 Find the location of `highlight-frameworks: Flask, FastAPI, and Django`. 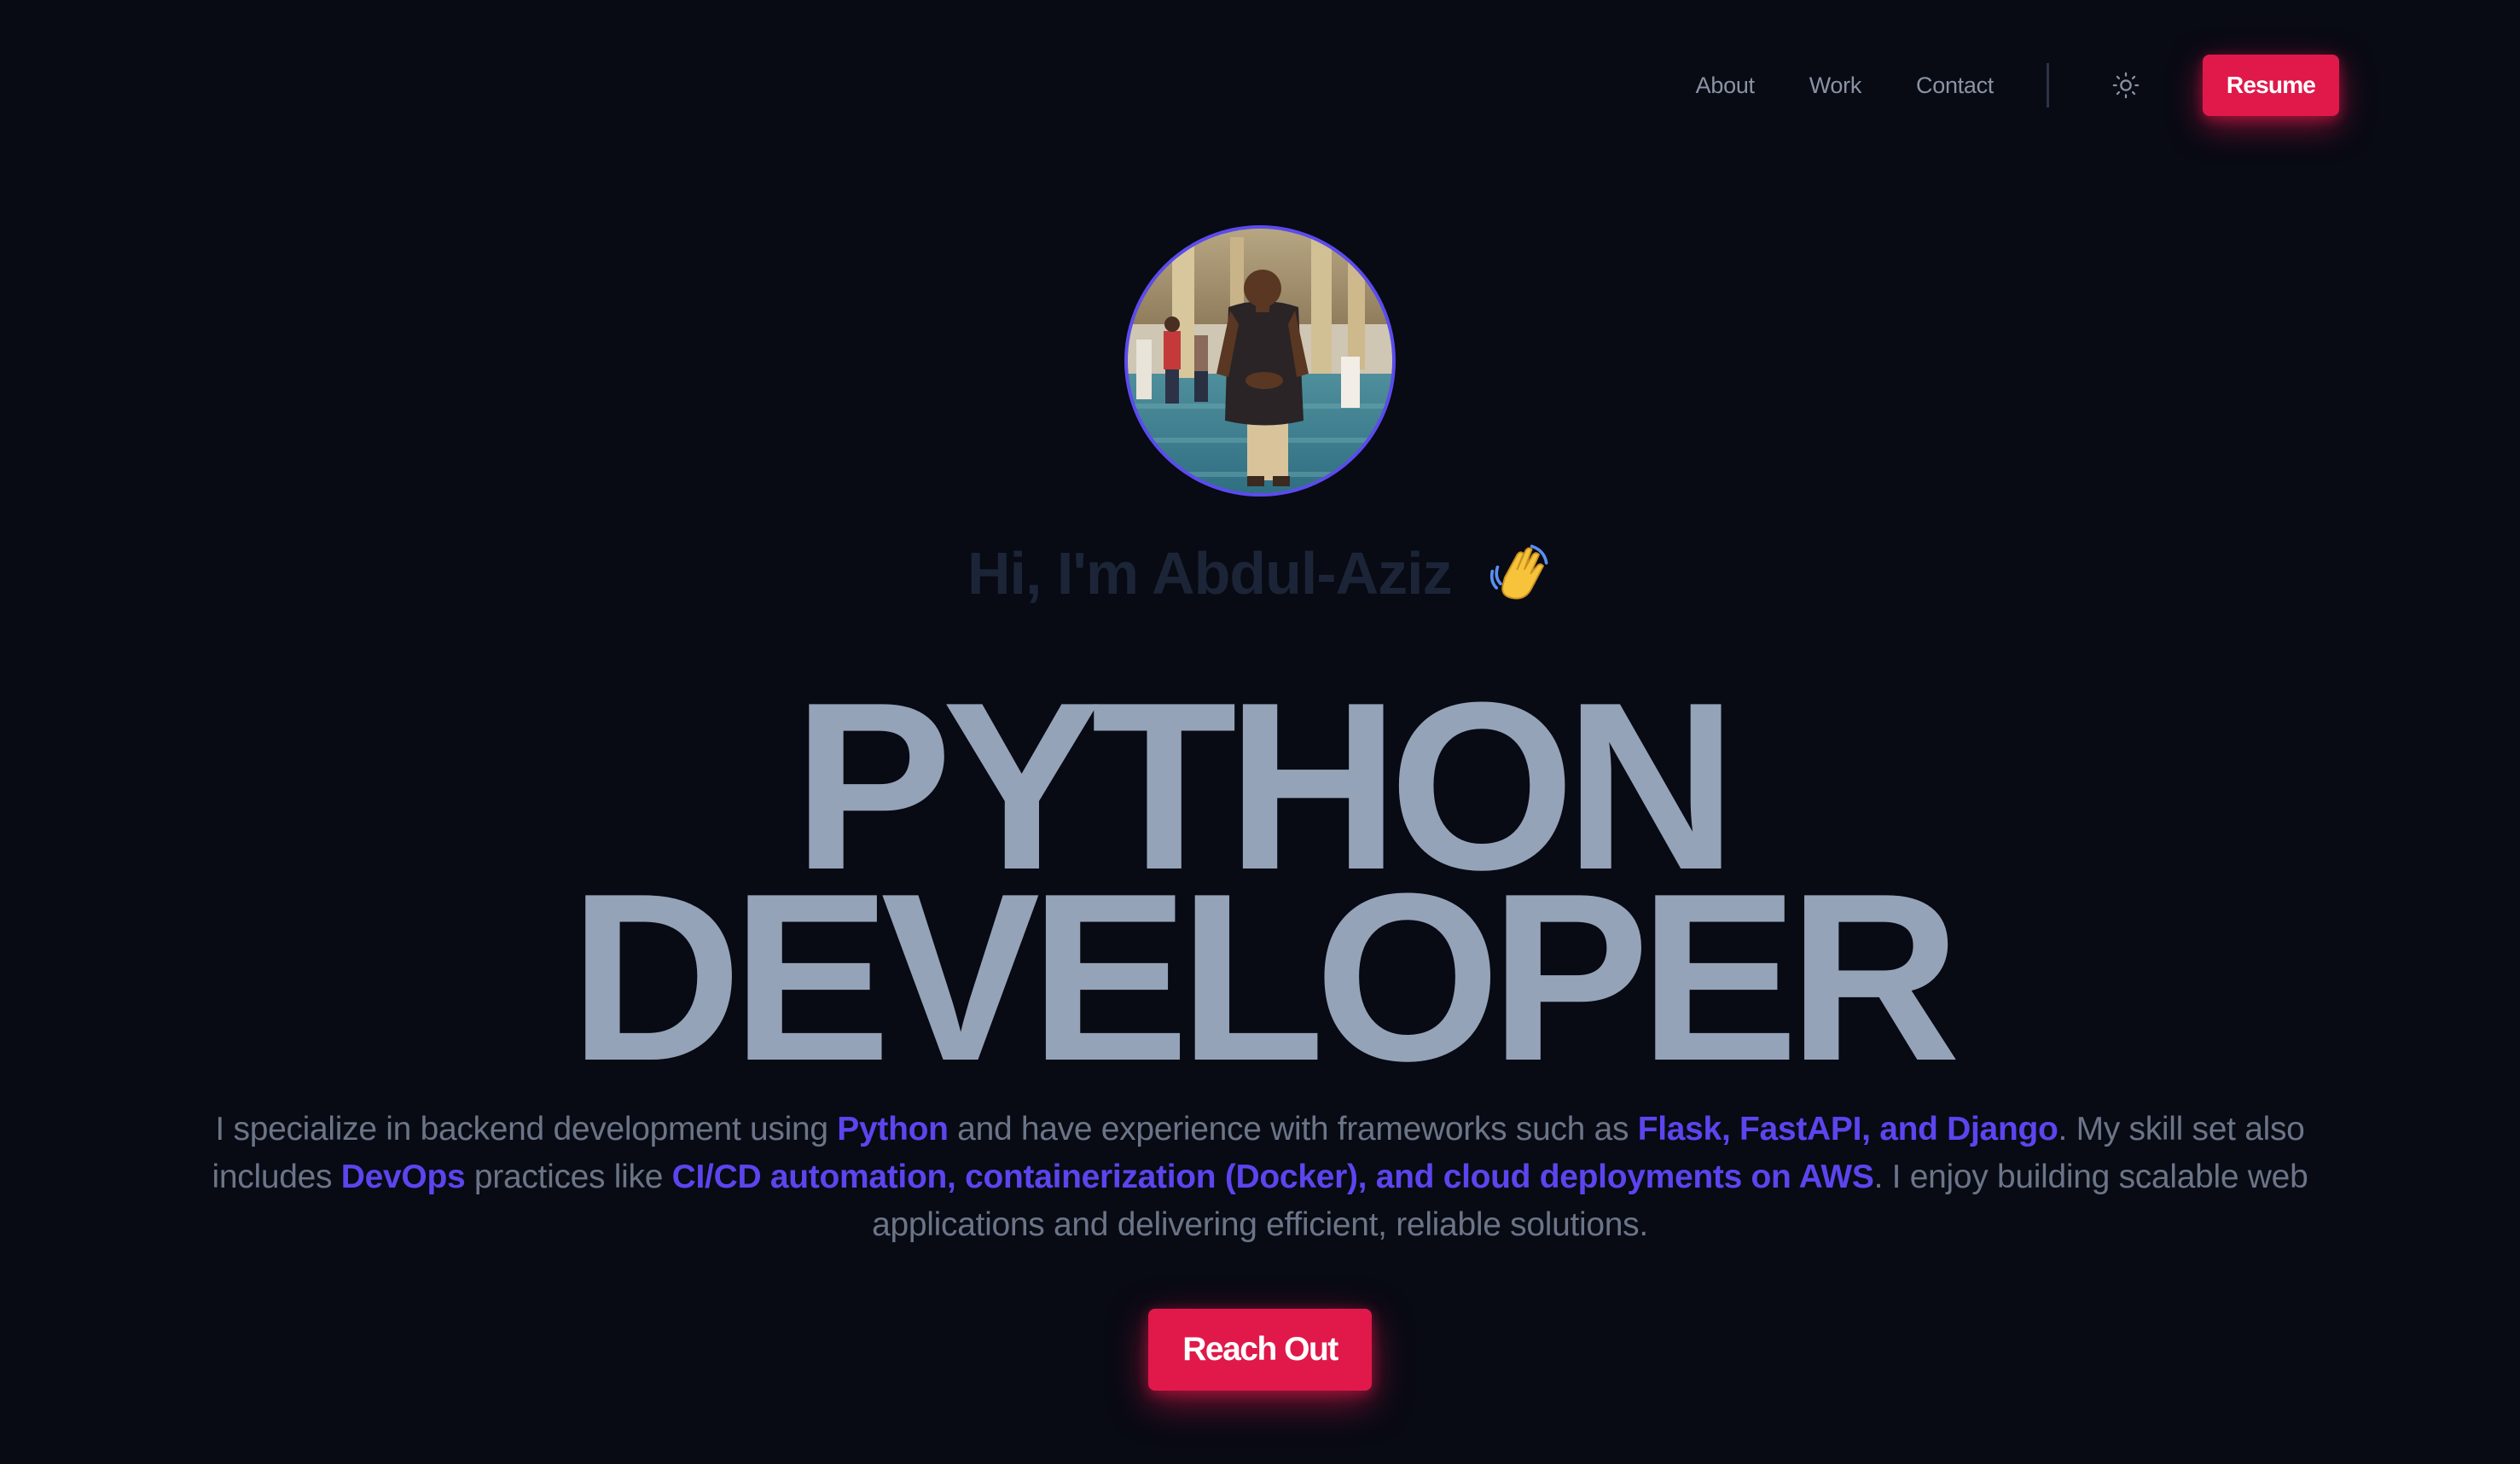

highlight-frameworks: Flask, FastAPI, and Django is located at coordinates (1848, 1129).